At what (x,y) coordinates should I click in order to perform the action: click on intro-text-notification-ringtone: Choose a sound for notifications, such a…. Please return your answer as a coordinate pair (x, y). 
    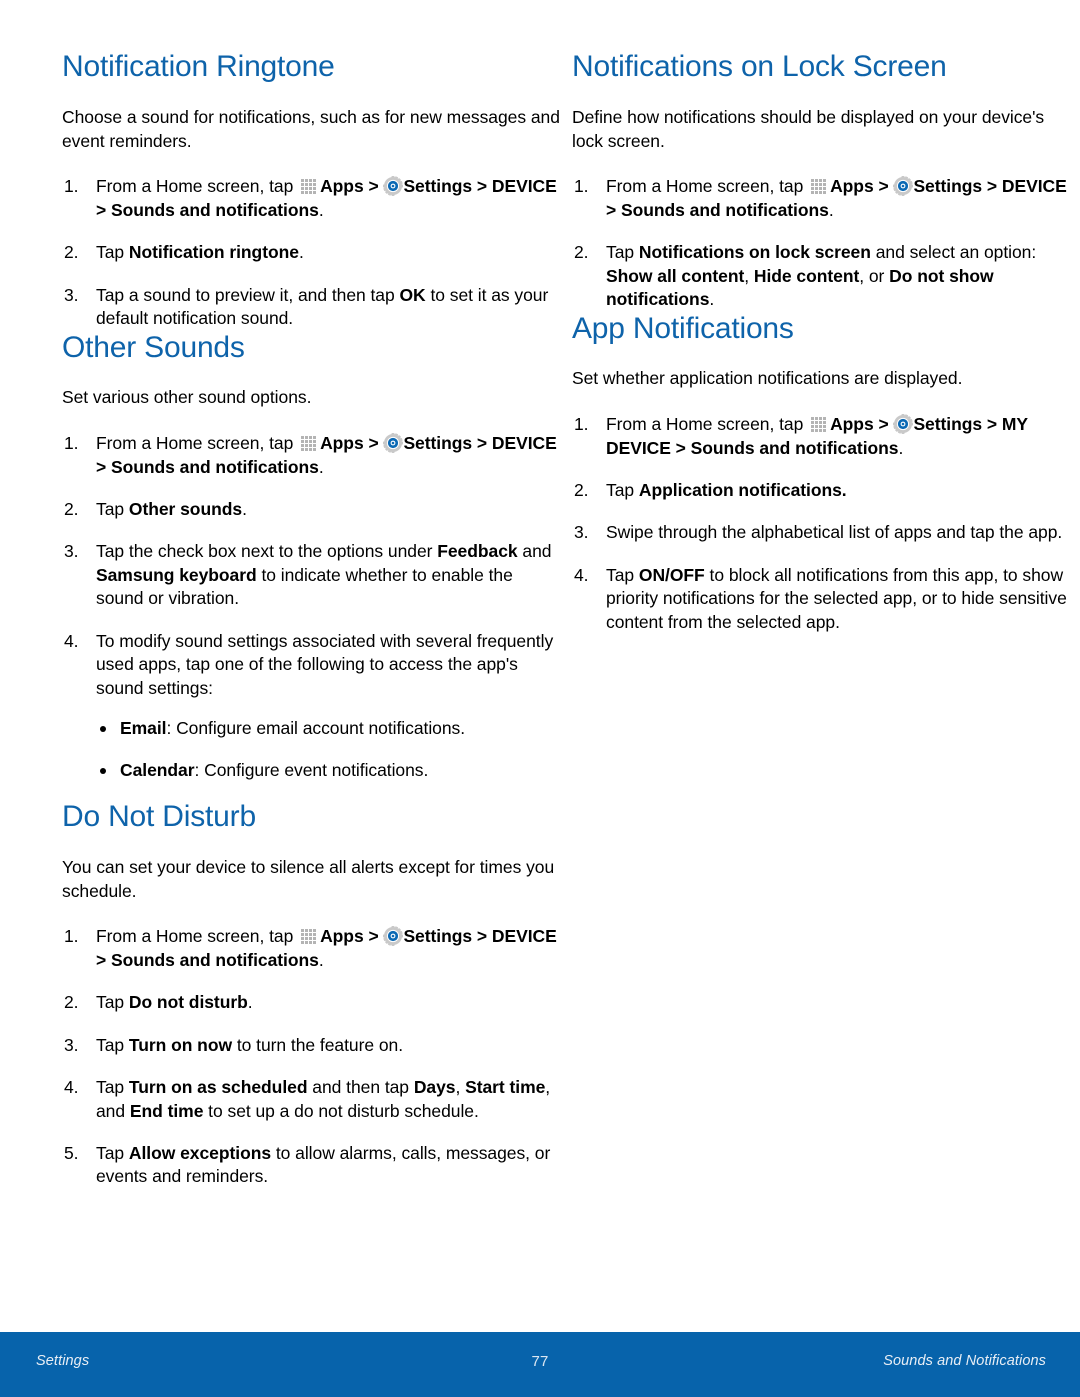
    Looking at the image, I should click on (311, 128).